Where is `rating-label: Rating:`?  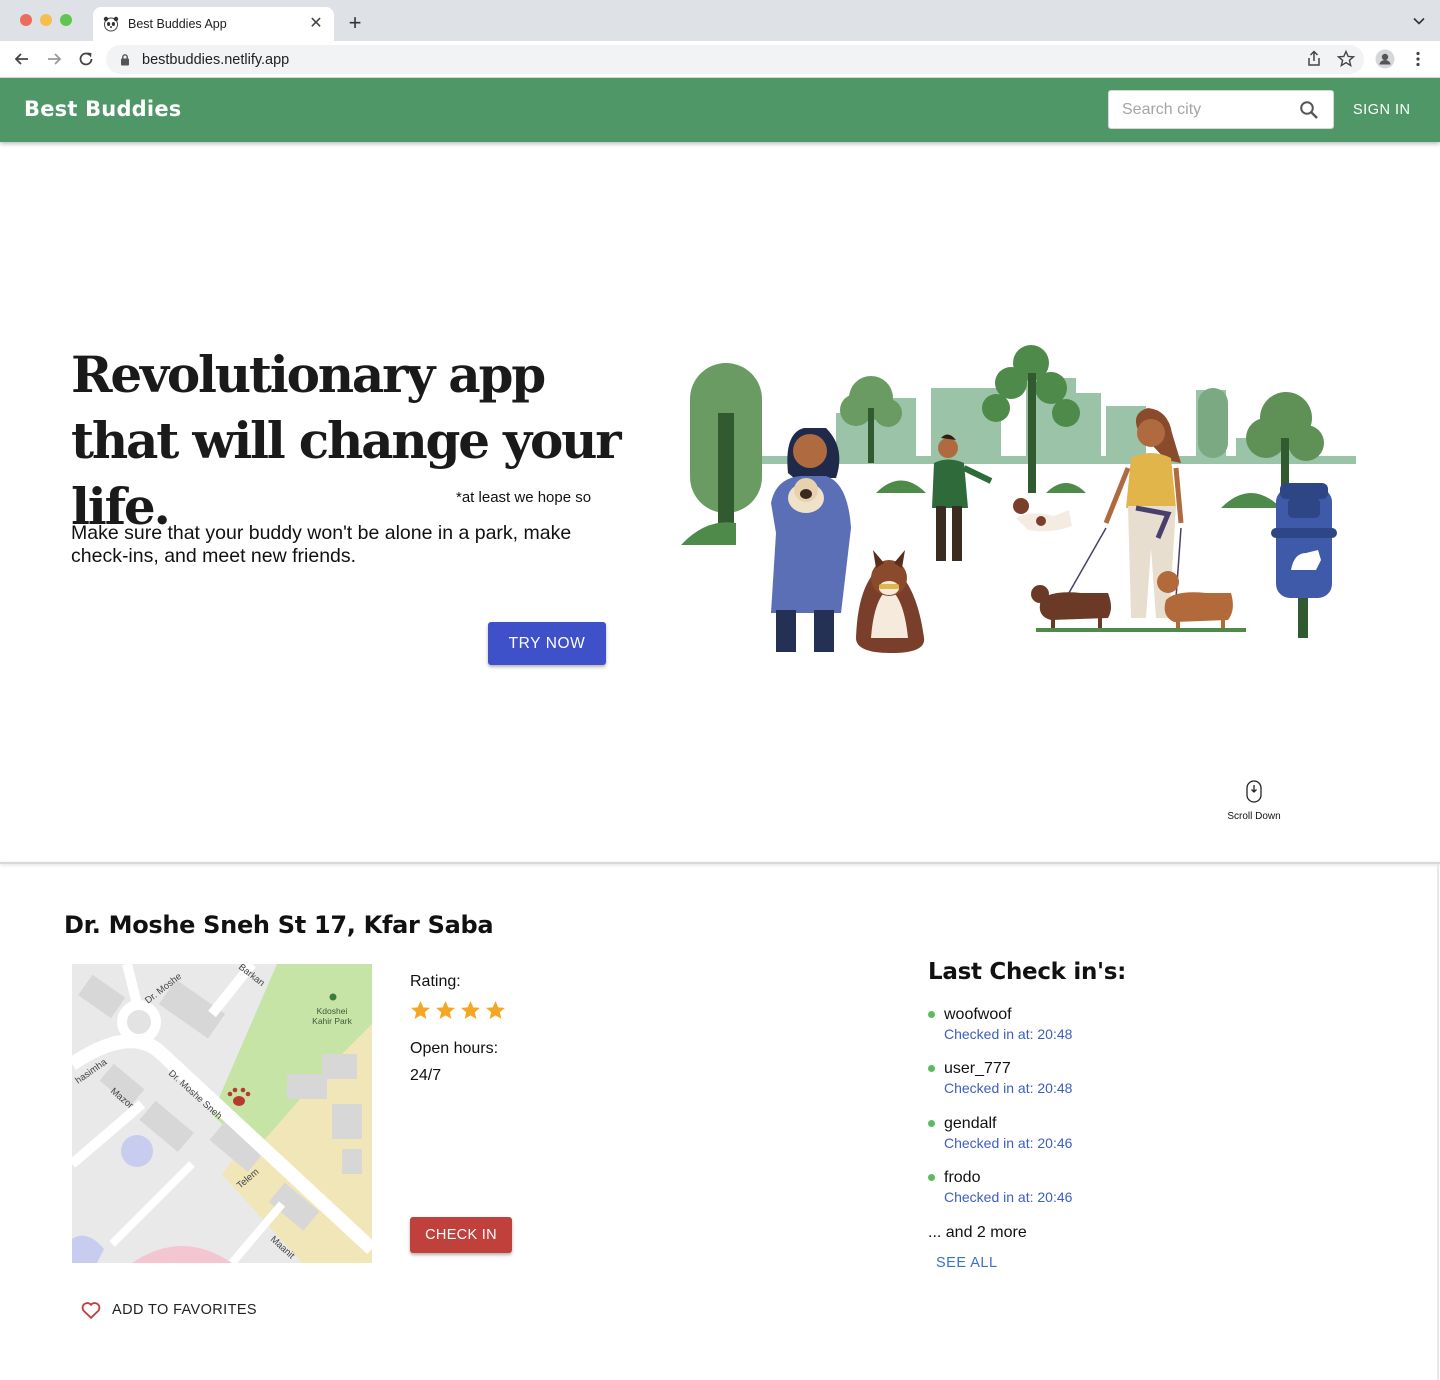
rating-label: Rating: is located at coordinates (435, 981).